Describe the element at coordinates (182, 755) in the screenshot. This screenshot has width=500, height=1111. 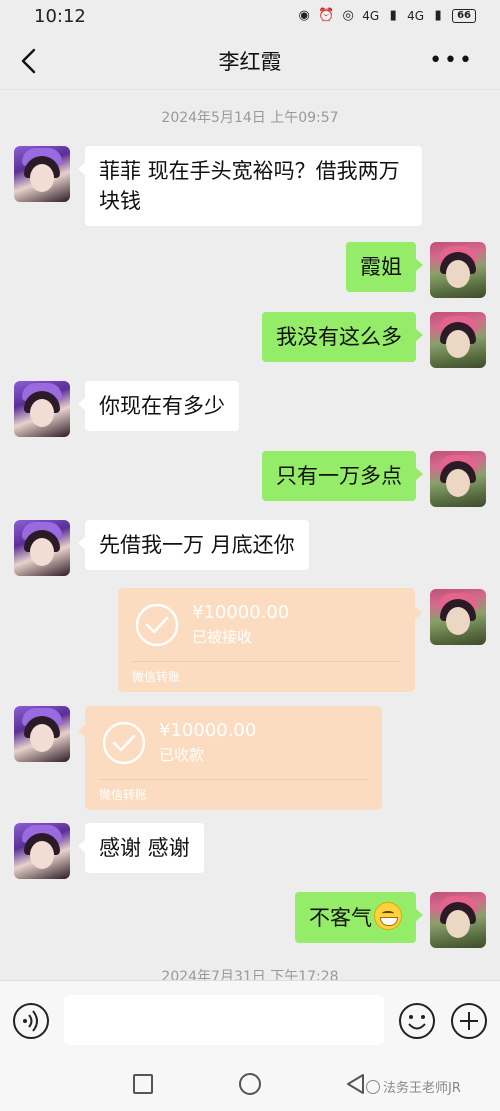
I see `transfer-status: 已收款` at that location.